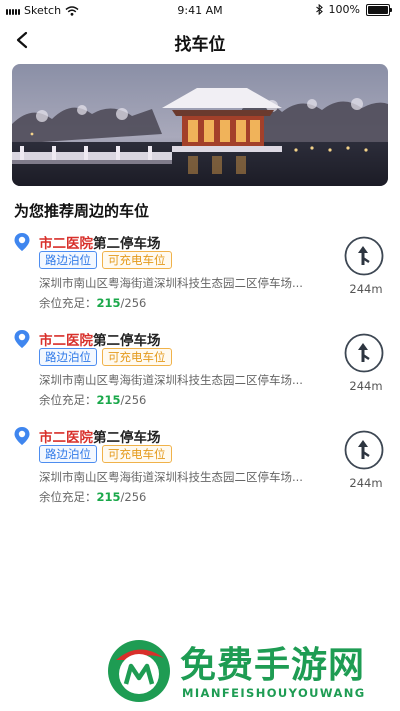 The width and height of the screenshot is (400, 711). Describe the element at coordinates (200, 45) in the screenshot. I see `page-title: 找车位` at that location.